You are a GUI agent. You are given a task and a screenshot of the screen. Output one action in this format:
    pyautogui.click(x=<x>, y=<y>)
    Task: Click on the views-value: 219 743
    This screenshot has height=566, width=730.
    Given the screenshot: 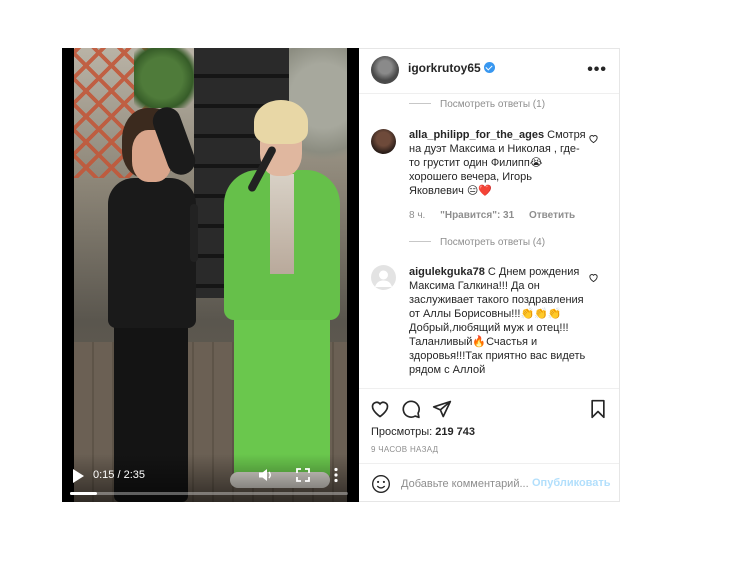 What is the action you would take?
    pyautogui.click(x=455, y=432)
    